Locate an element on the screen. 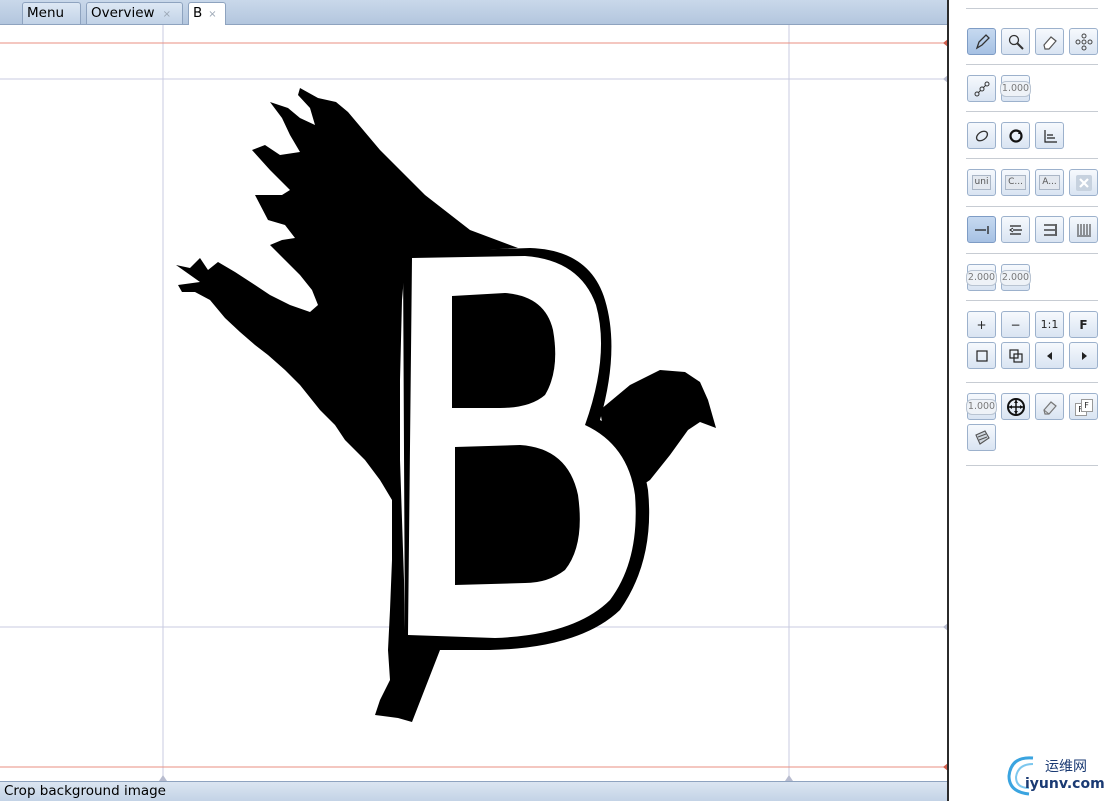  rtl-alt-icon is located at coordinates (1050, 229).